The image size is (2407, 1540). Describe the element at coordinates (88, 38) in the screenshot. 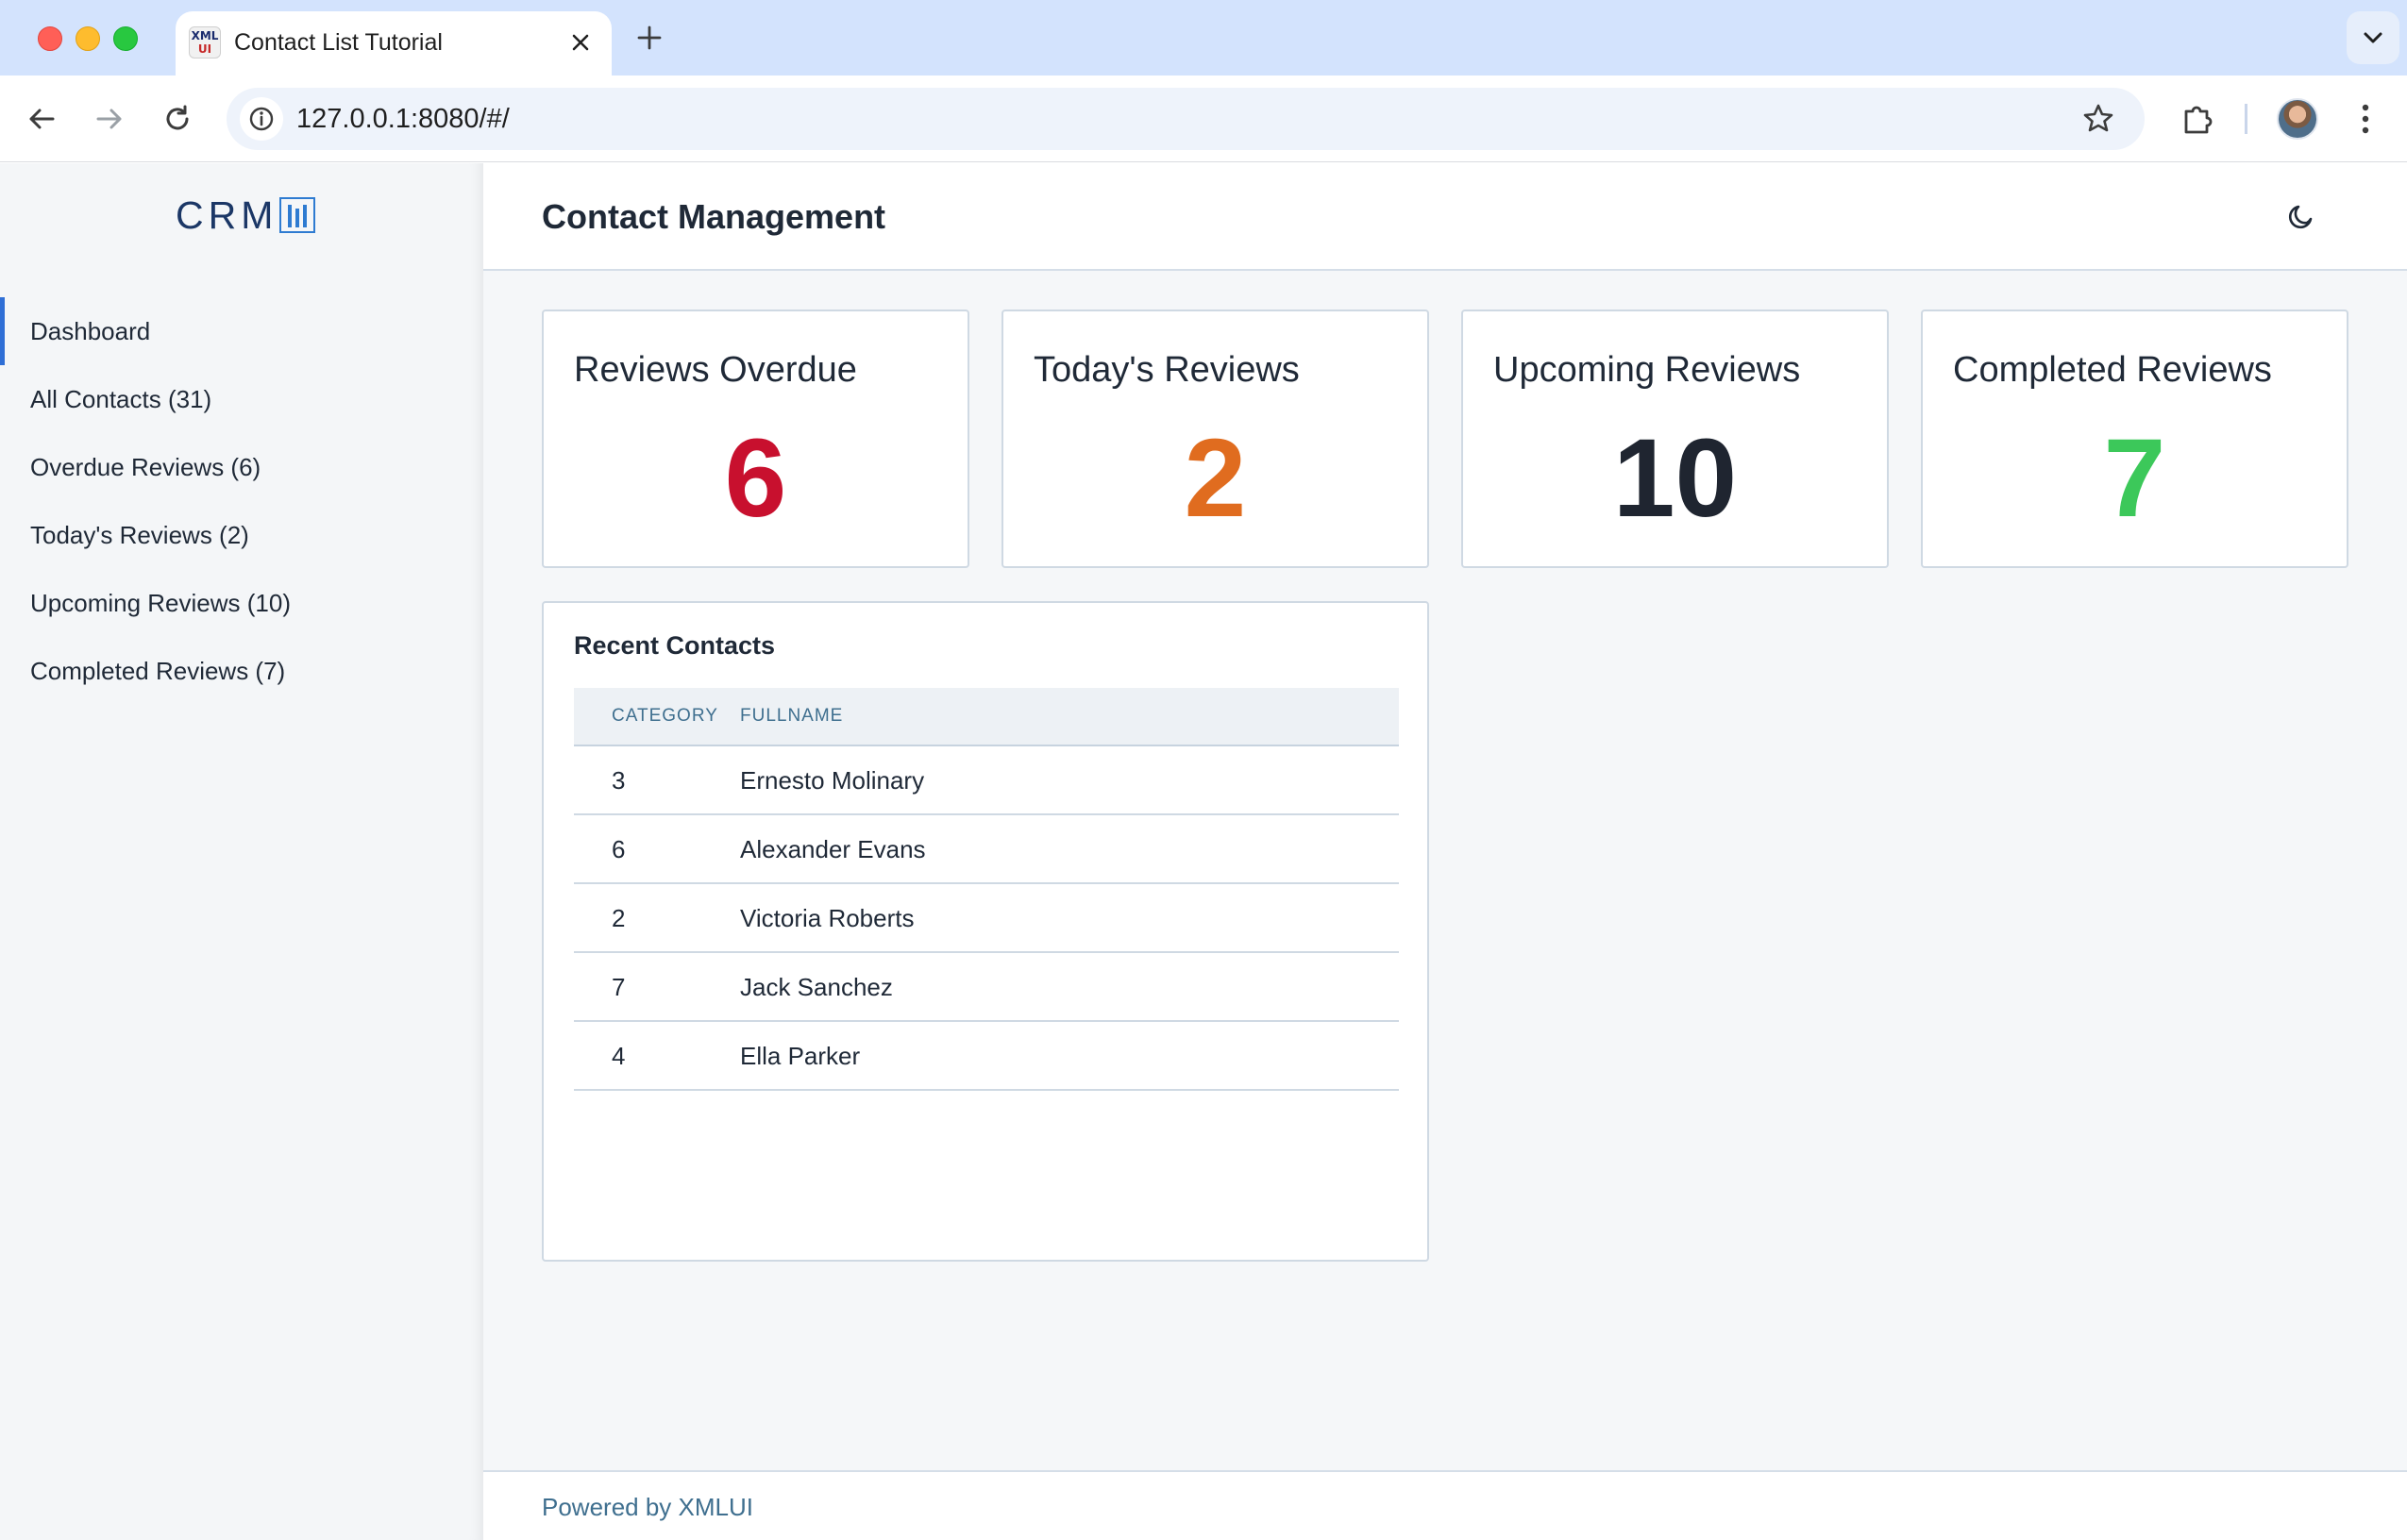

I see `minimize-window-button` at that location.